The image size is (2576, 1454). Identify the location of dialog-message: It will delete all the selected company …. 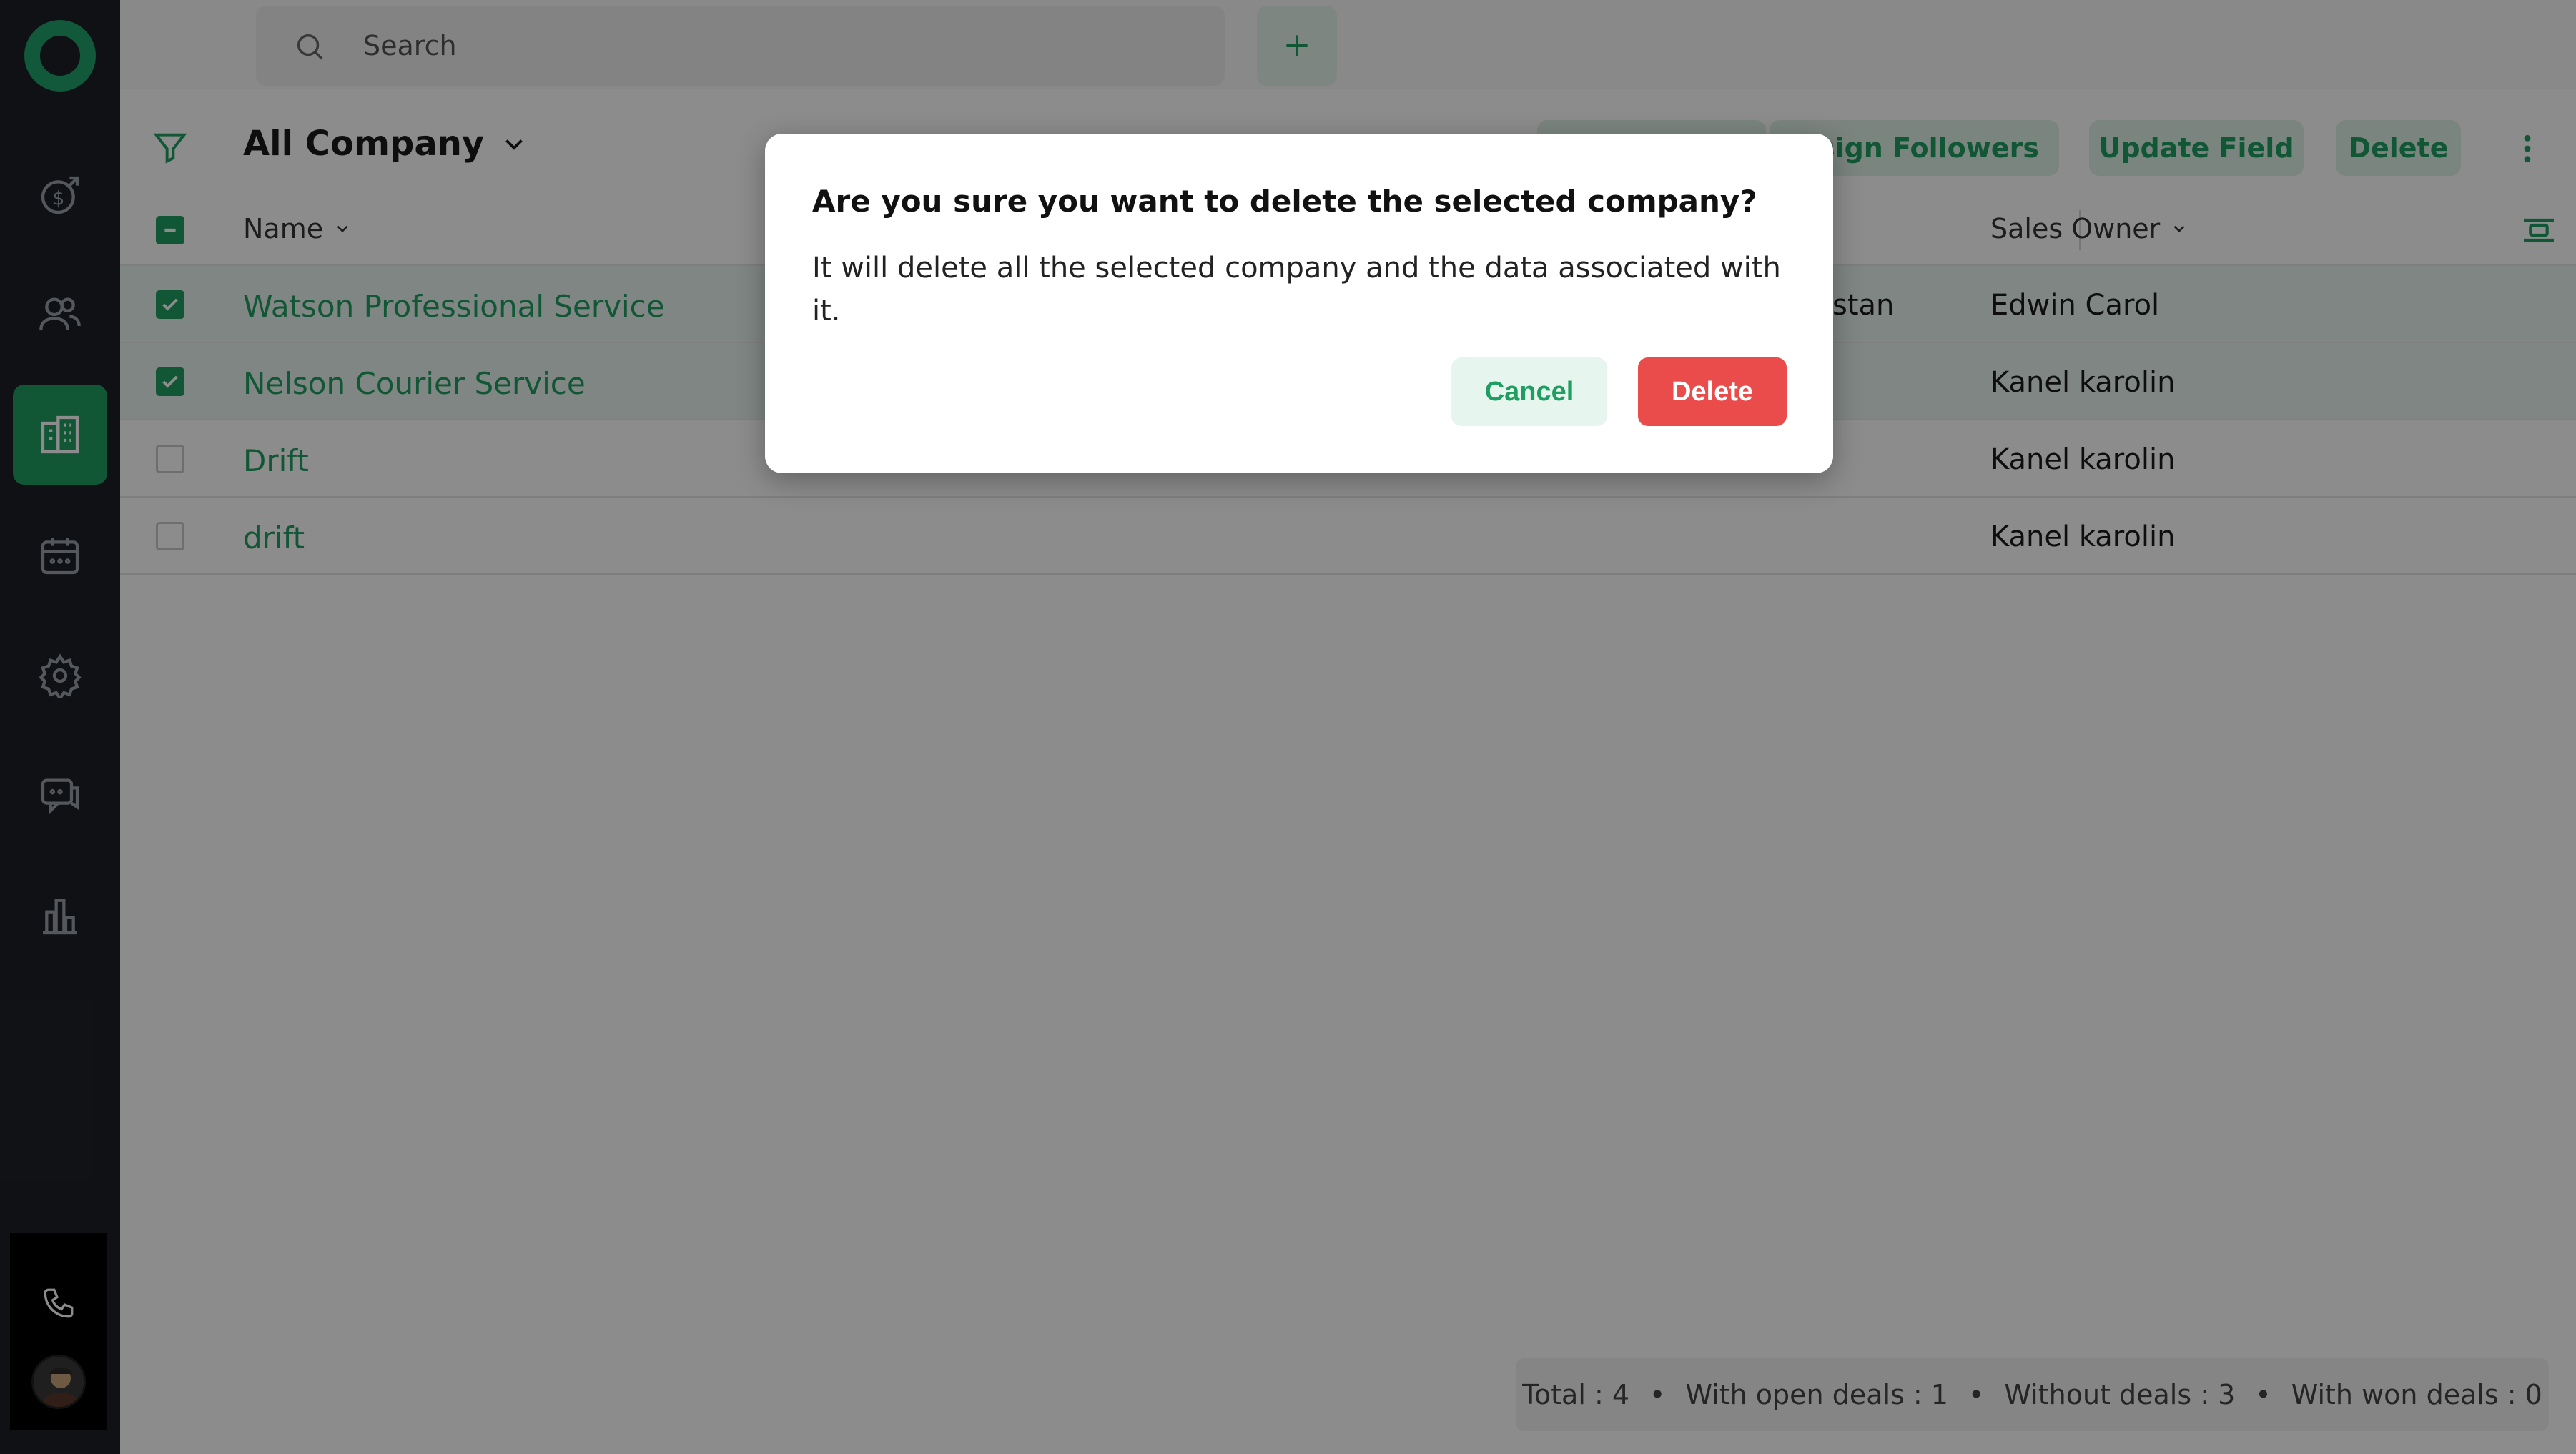
(1296, 289).